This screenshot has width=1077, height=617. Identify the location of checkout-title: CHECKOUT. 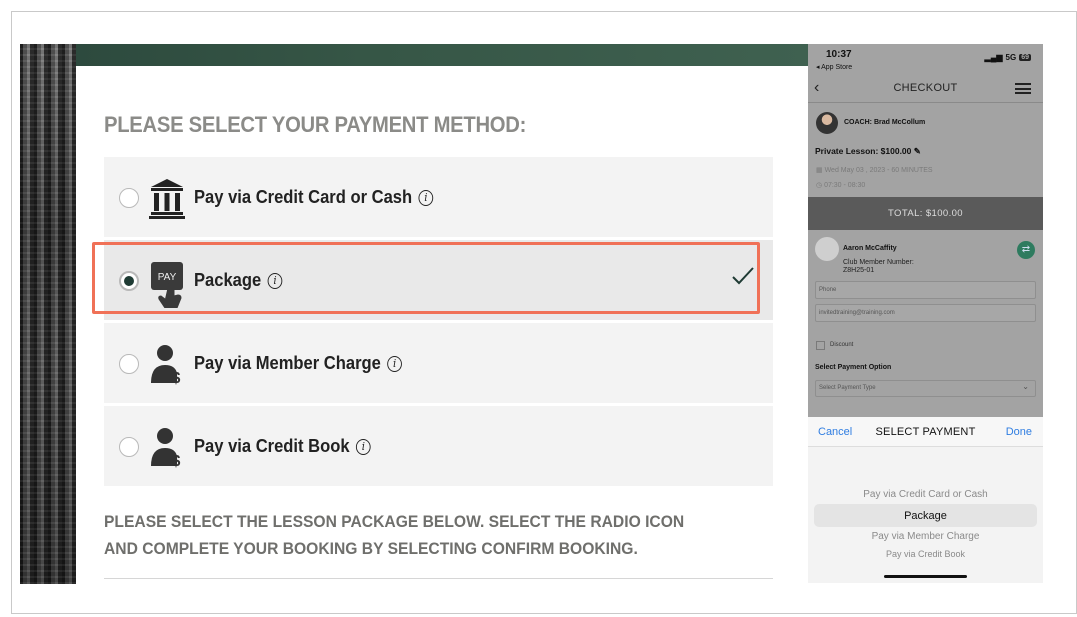
(925, 88).